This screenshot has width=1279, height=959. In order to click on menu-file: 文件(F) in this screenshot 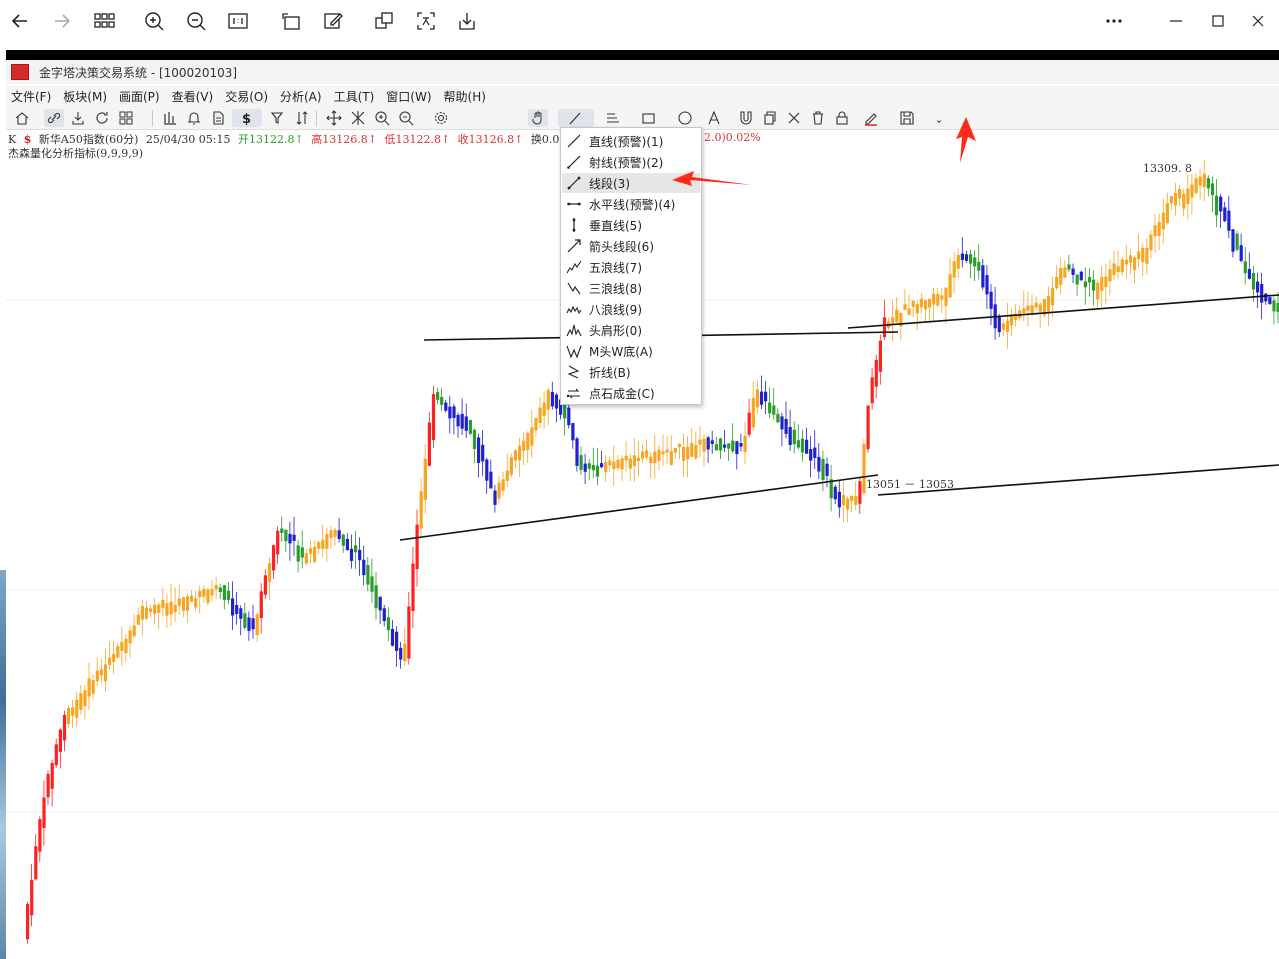, I will do `click(32, 96)`.